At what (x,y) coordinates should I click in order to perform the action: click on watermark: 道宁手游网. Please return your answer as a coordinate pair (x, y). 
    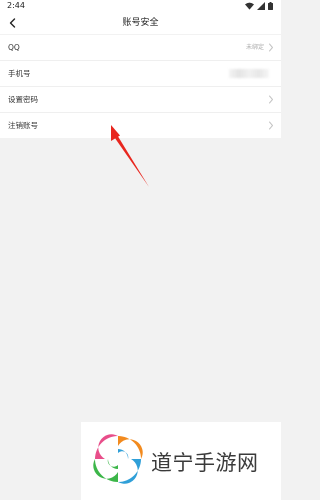
    Looking at the image, I should click on (181, 461).